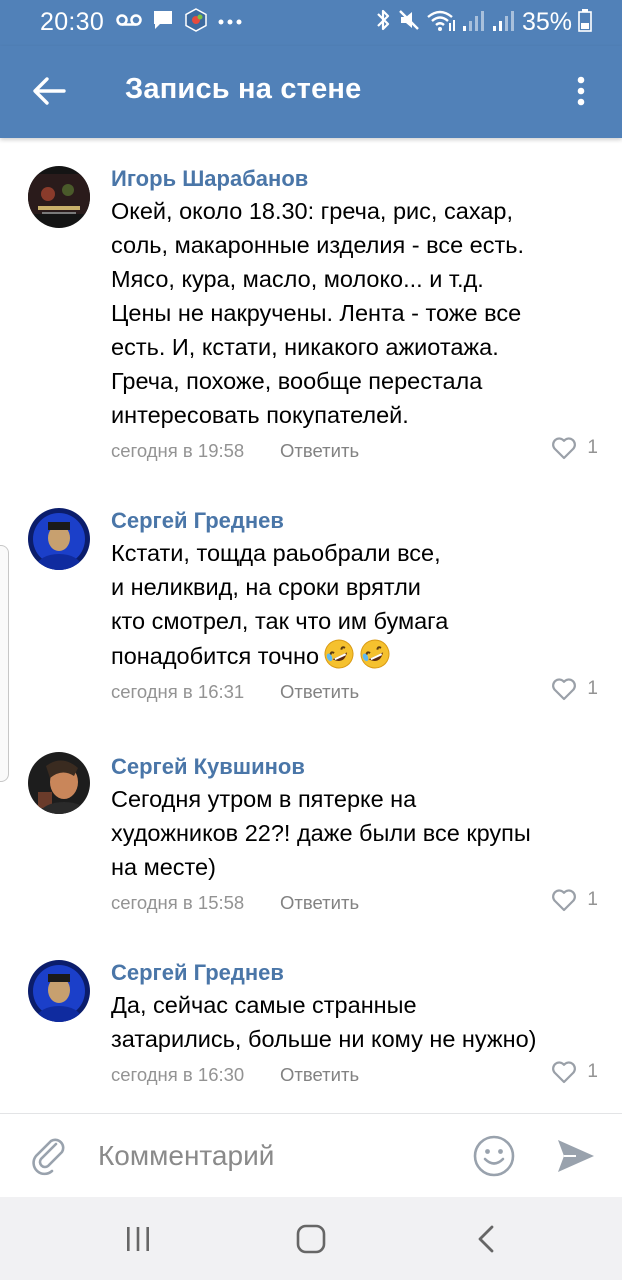  What do you see at coordinates (354, 179) in the screenshot?
I see `comment-author: Игорь Шарабанов` at bounding box center [354, 179].